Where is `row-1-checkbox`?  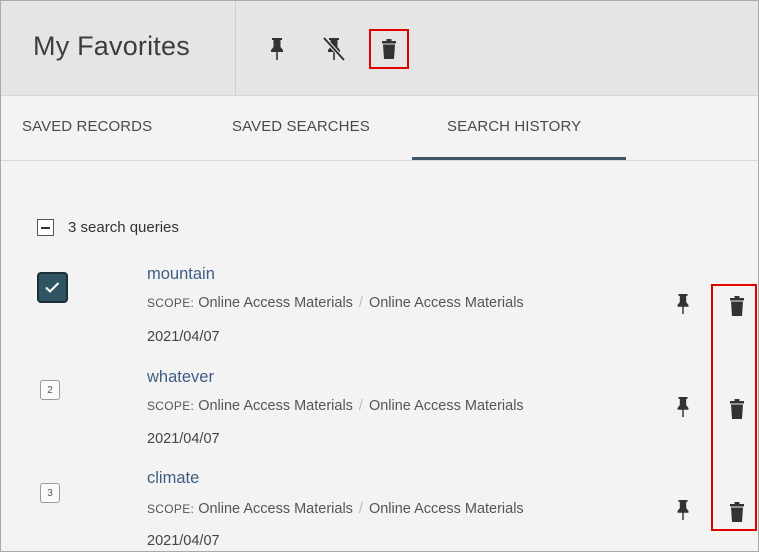
row-1-checkbox is located at coordinates (52, 287).